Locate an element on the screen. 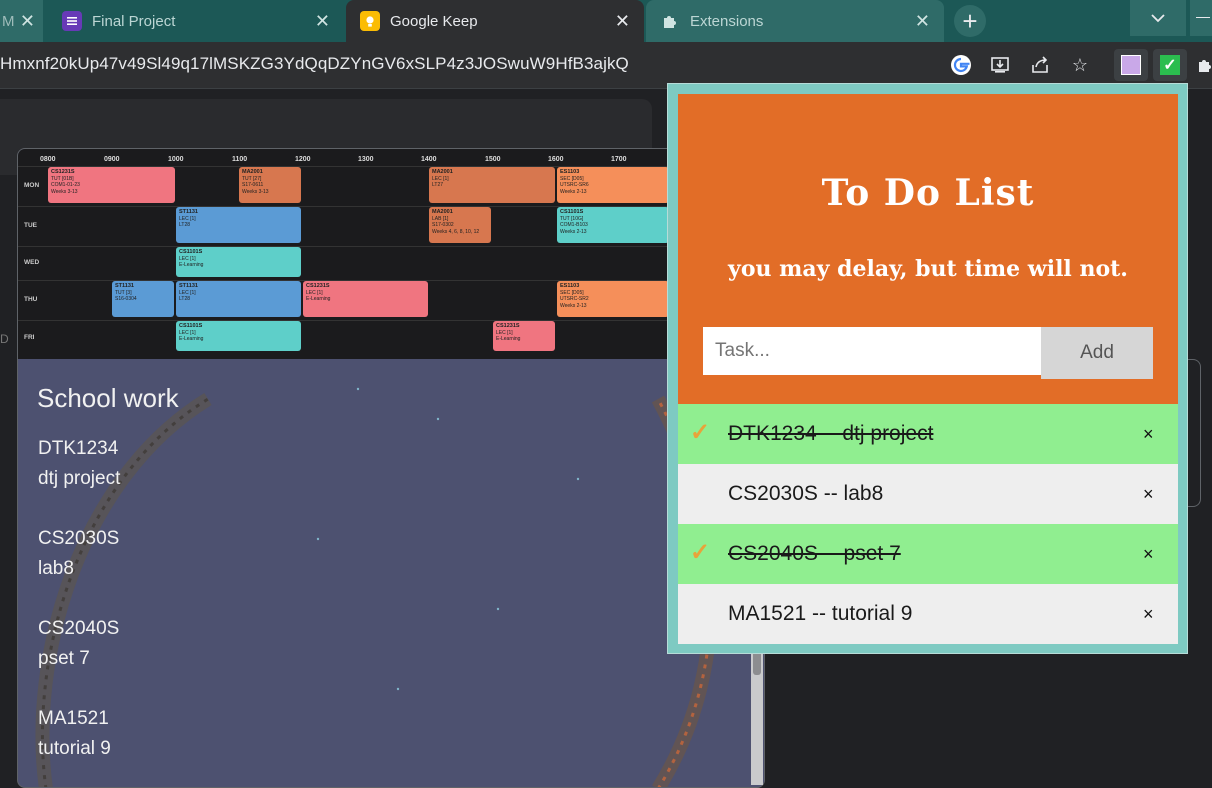 This screenshot has width=1212, height=788. task-input is located at coordinates (873, 351).